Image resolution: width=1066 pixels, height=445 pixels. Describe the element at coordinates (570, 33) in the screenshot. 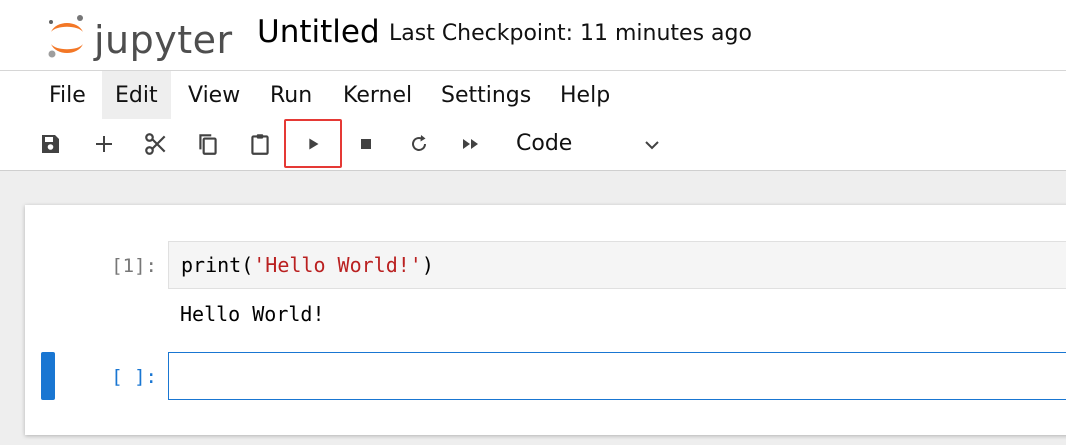

I see `last-checkpoint-text: Last Checkpoint: 11 minutes ago` at that location.